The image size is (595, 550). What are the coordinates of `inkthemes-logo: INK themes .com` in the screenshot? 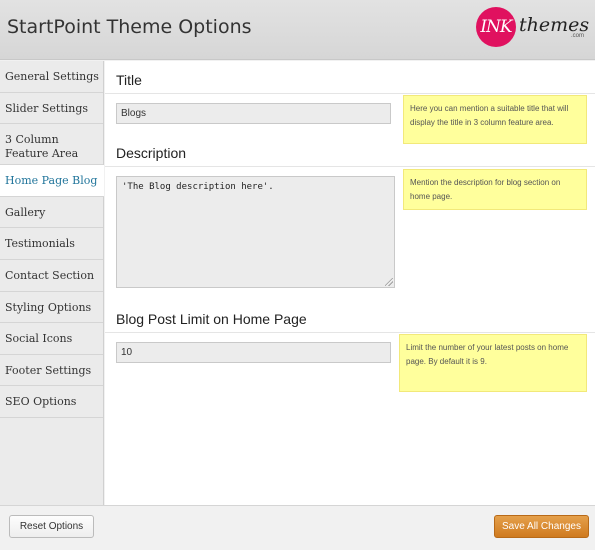 It's located at (532, 29).